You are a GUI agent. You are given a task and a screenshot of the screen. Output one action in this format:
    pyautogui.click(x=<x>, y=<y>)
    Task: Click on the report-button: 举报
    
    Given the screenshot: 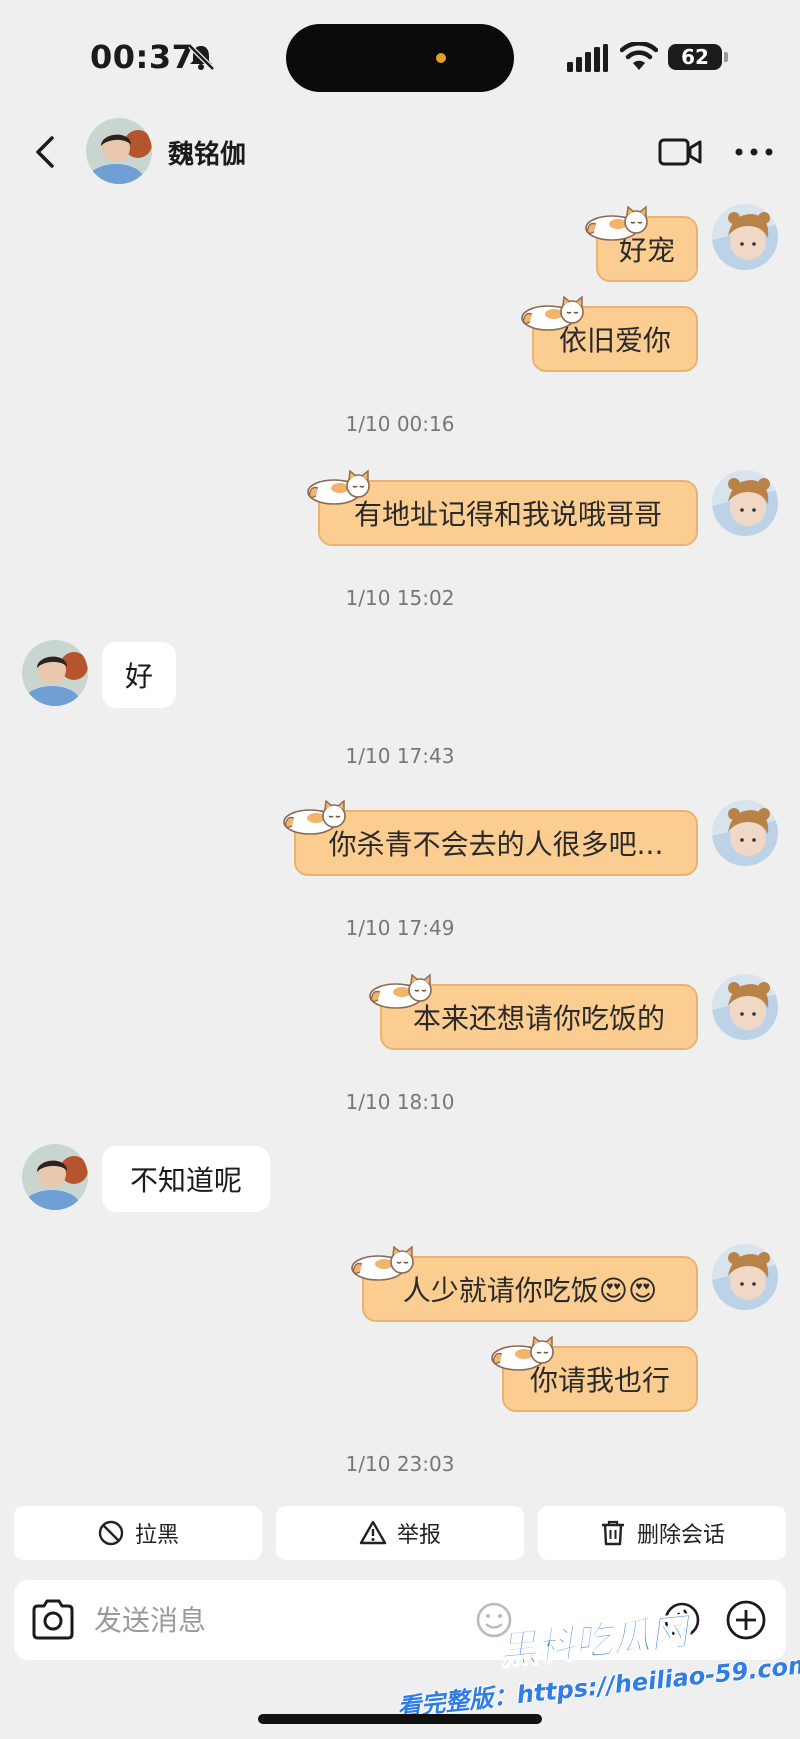 What is the action you would take?
    pyautogui.click(x=400, y=1533)
    